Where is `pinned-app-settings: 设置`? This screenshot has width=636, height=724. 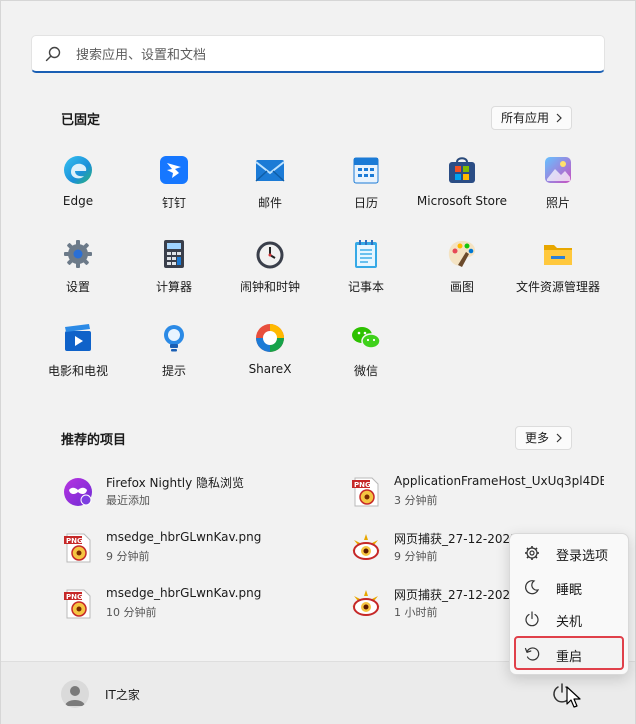 pinned-app-settings: 设置 is located at coordinates (78, 273).